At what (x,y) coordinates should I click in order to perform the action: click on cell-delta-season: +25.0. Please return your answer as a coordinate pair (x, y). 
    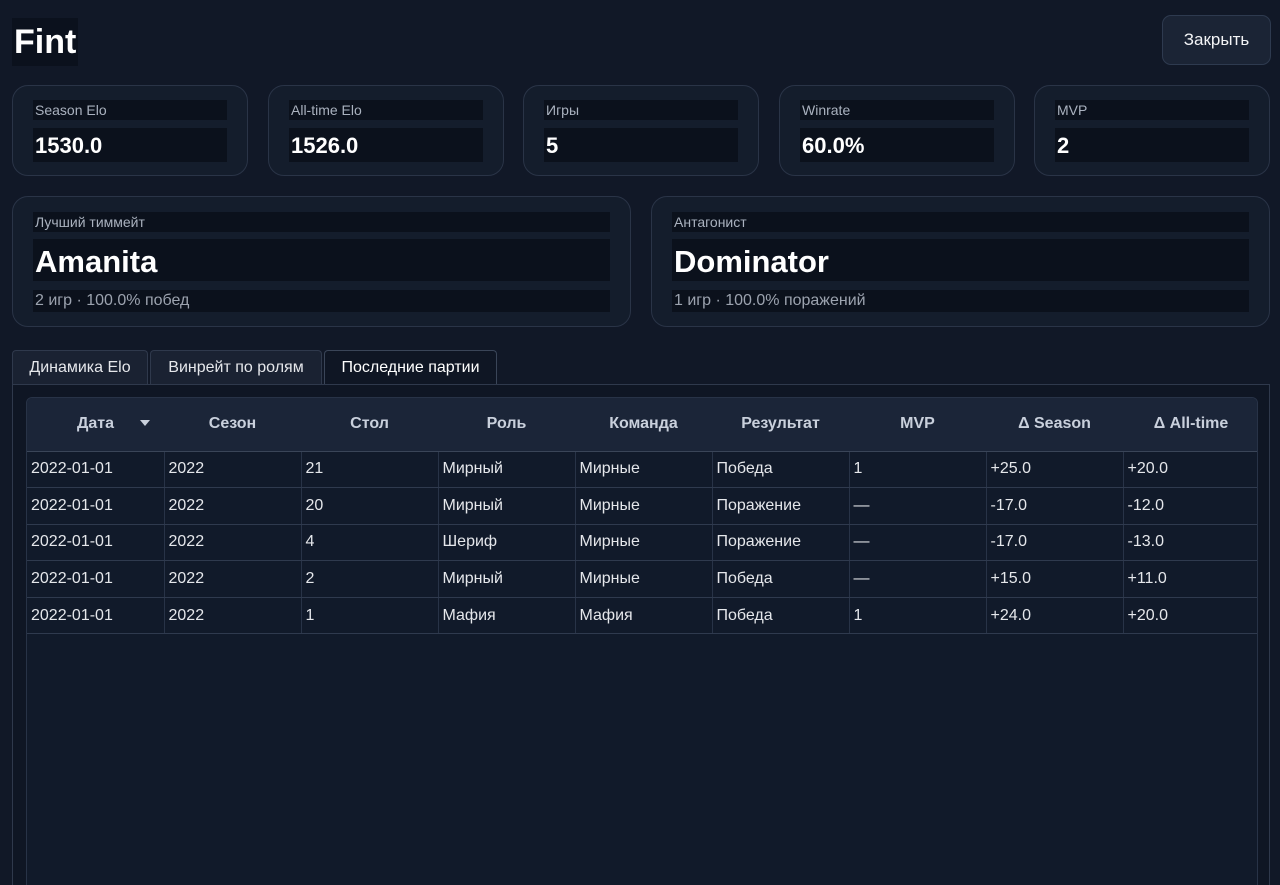
    Looking at the image, I should click on (1055, 470).